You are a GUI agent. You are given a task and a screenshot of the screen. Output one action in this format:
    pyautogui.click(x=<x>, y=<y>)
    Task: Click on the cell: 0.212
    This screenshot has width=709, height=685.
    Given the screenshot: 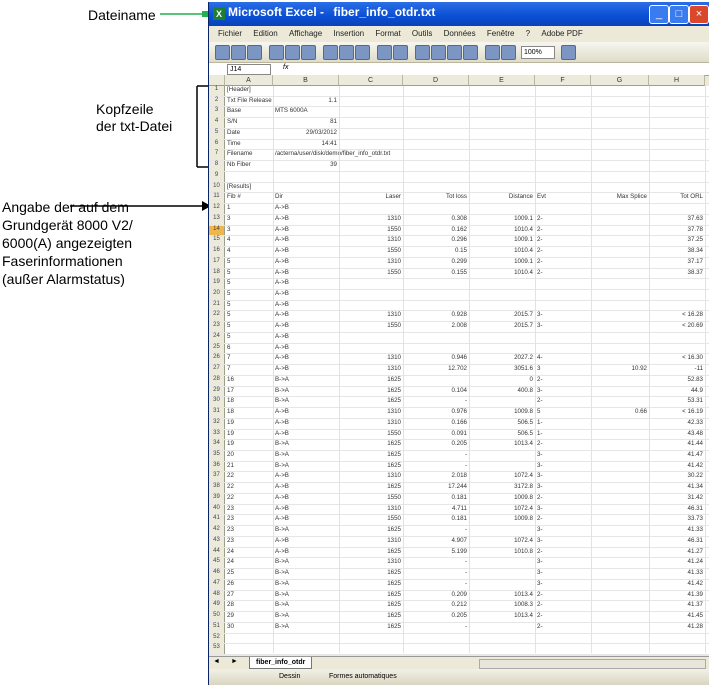 What is the action you would take?
    pyautogui.click(x=436, y=606)
    